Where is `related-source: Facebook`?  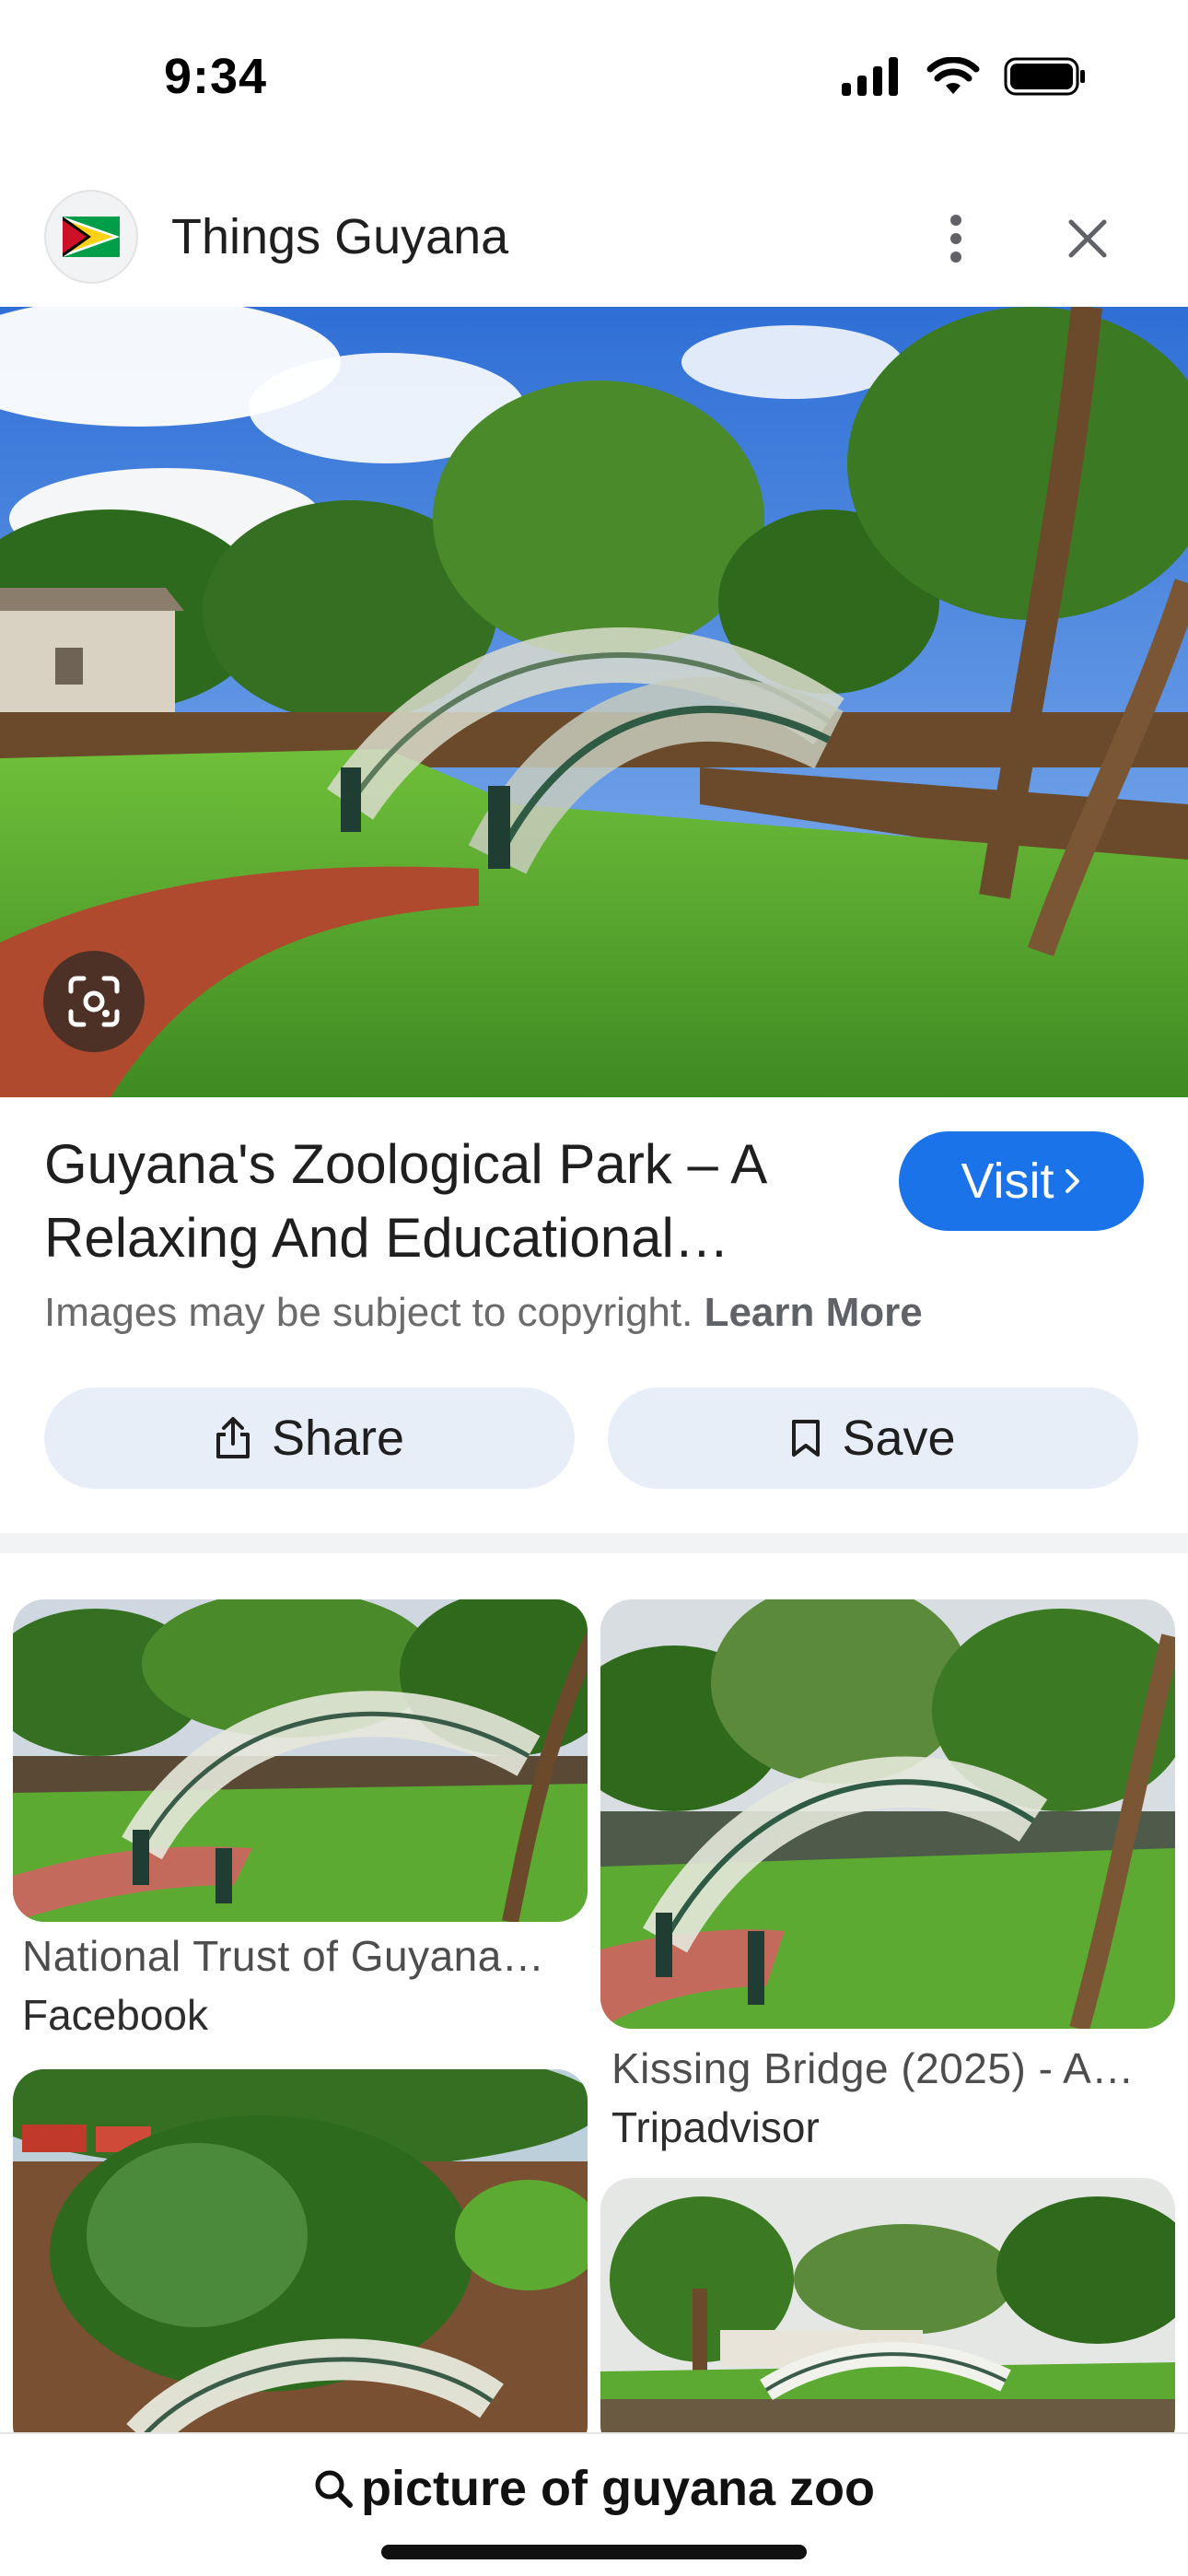 related-source: Facebook is located at coordinates (115, 2015).